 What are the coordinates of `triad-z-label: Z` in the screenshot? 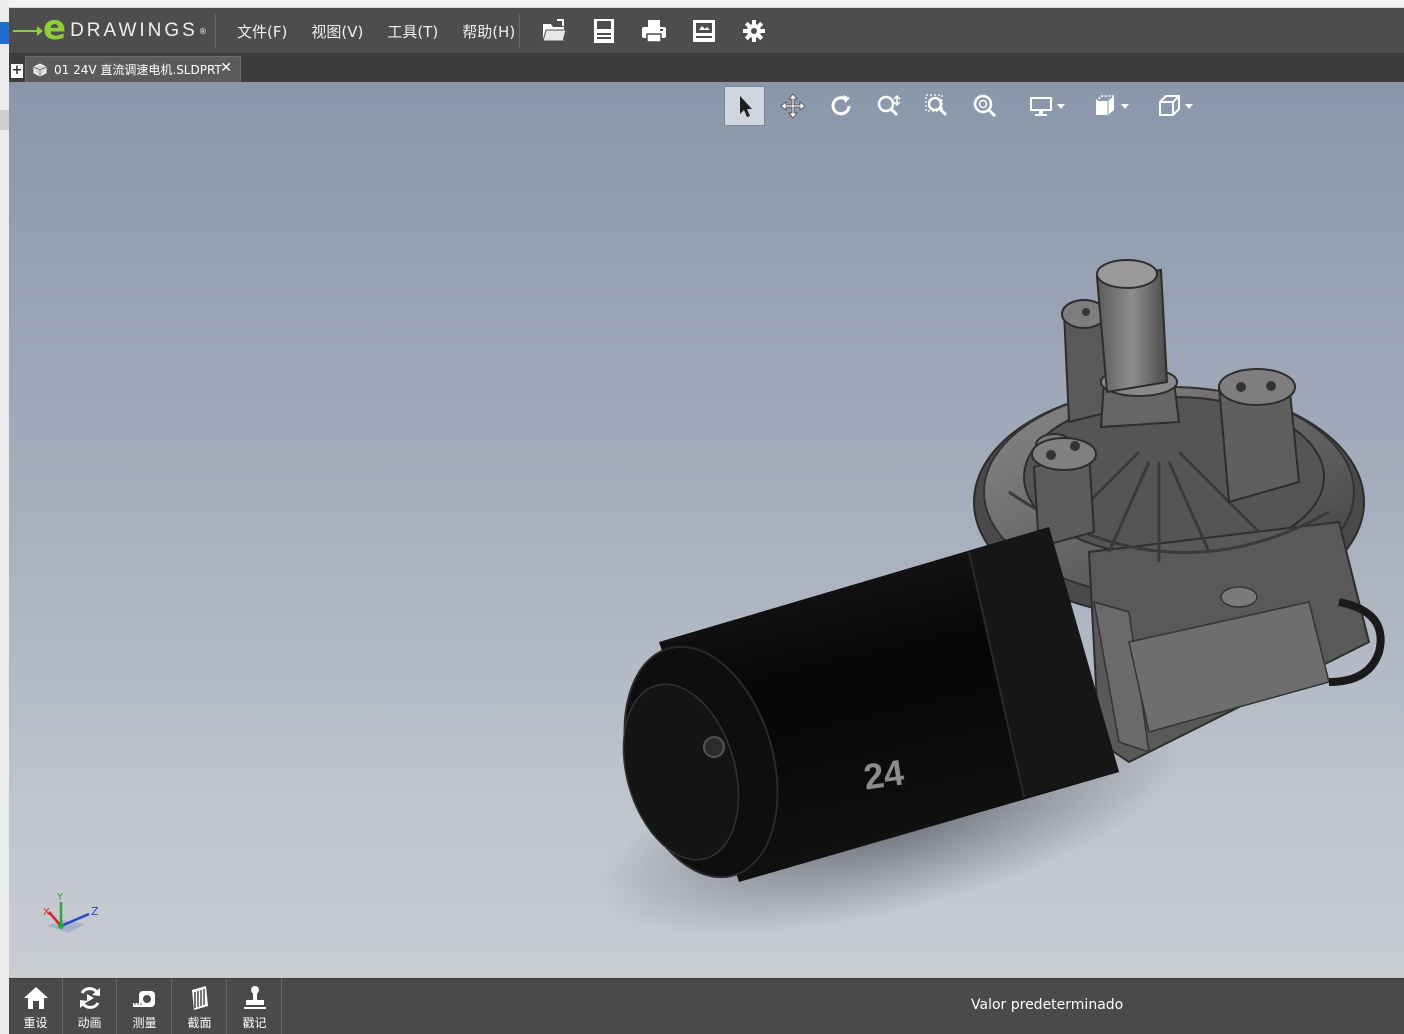 It's located at (95, 911).